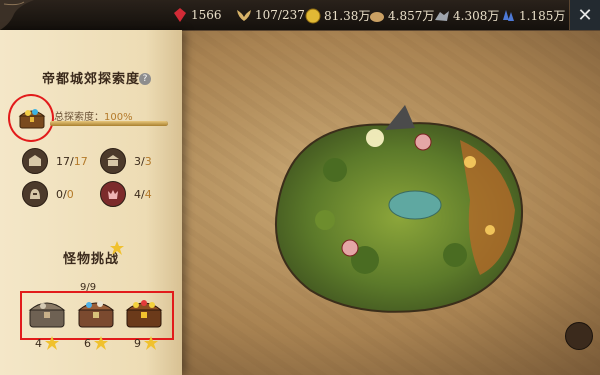 The image size is (600, 375). What do you see at coordinates (144, 313) in the screenshot?
I see `gold-chest-icon` at bounding box center [144, 313].